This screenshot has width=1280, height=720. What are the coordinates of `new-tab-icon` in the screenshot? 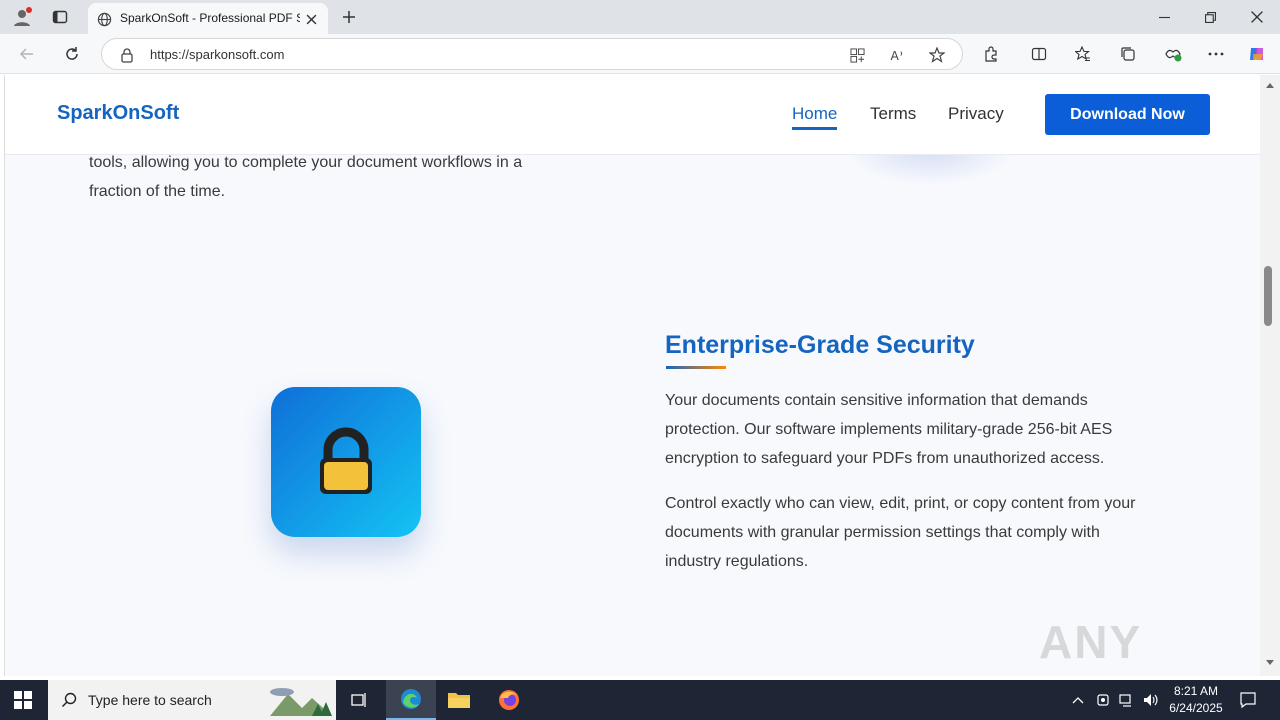 It's located at (349, 17).